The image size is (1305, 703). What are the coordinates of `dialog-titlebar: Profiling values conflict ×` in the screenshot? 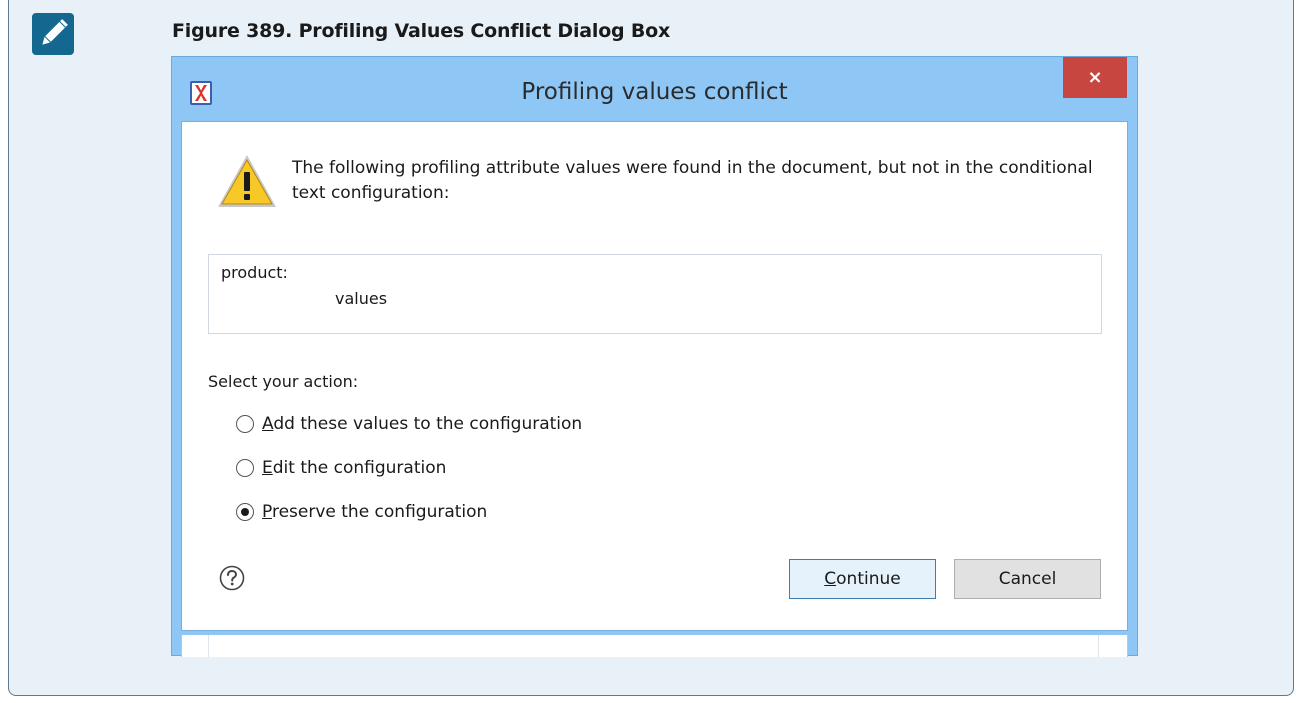 It's located at (654, 92).